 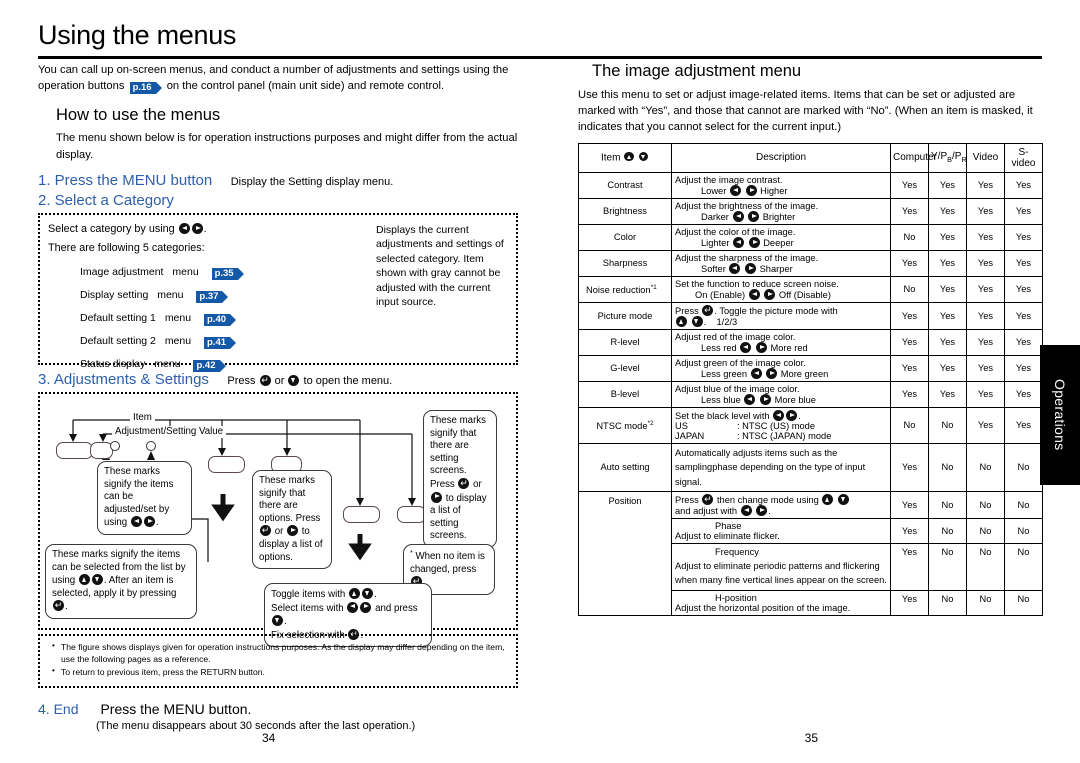 What do you see at coordinates (650, 423) in the screenshot?
I see `footnote-marker: *2` at bounding box center [650, 423].